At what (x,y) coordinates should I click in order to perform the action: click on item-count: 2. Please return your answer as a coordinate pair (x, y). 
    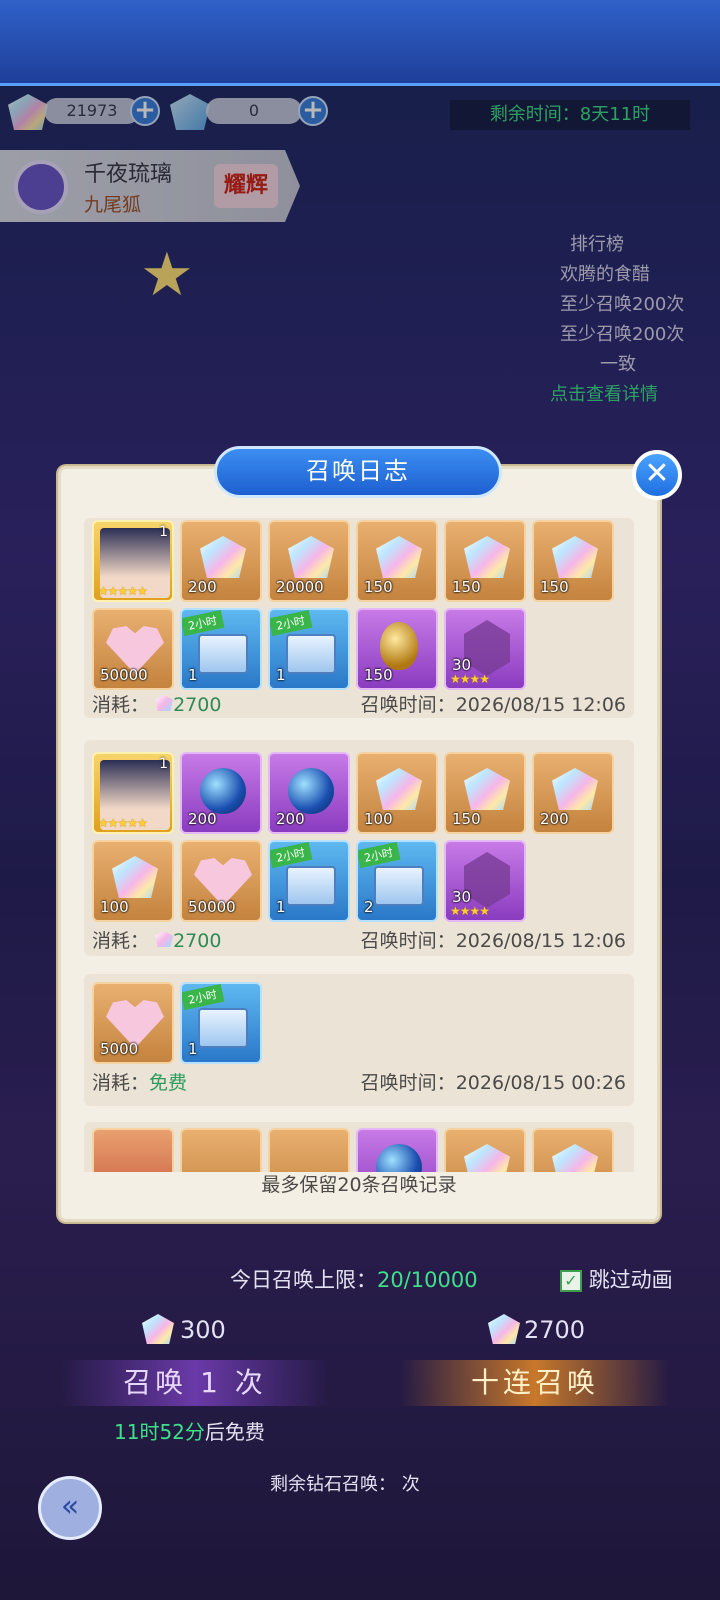
    Looking at the image, I should click on (369, 907).